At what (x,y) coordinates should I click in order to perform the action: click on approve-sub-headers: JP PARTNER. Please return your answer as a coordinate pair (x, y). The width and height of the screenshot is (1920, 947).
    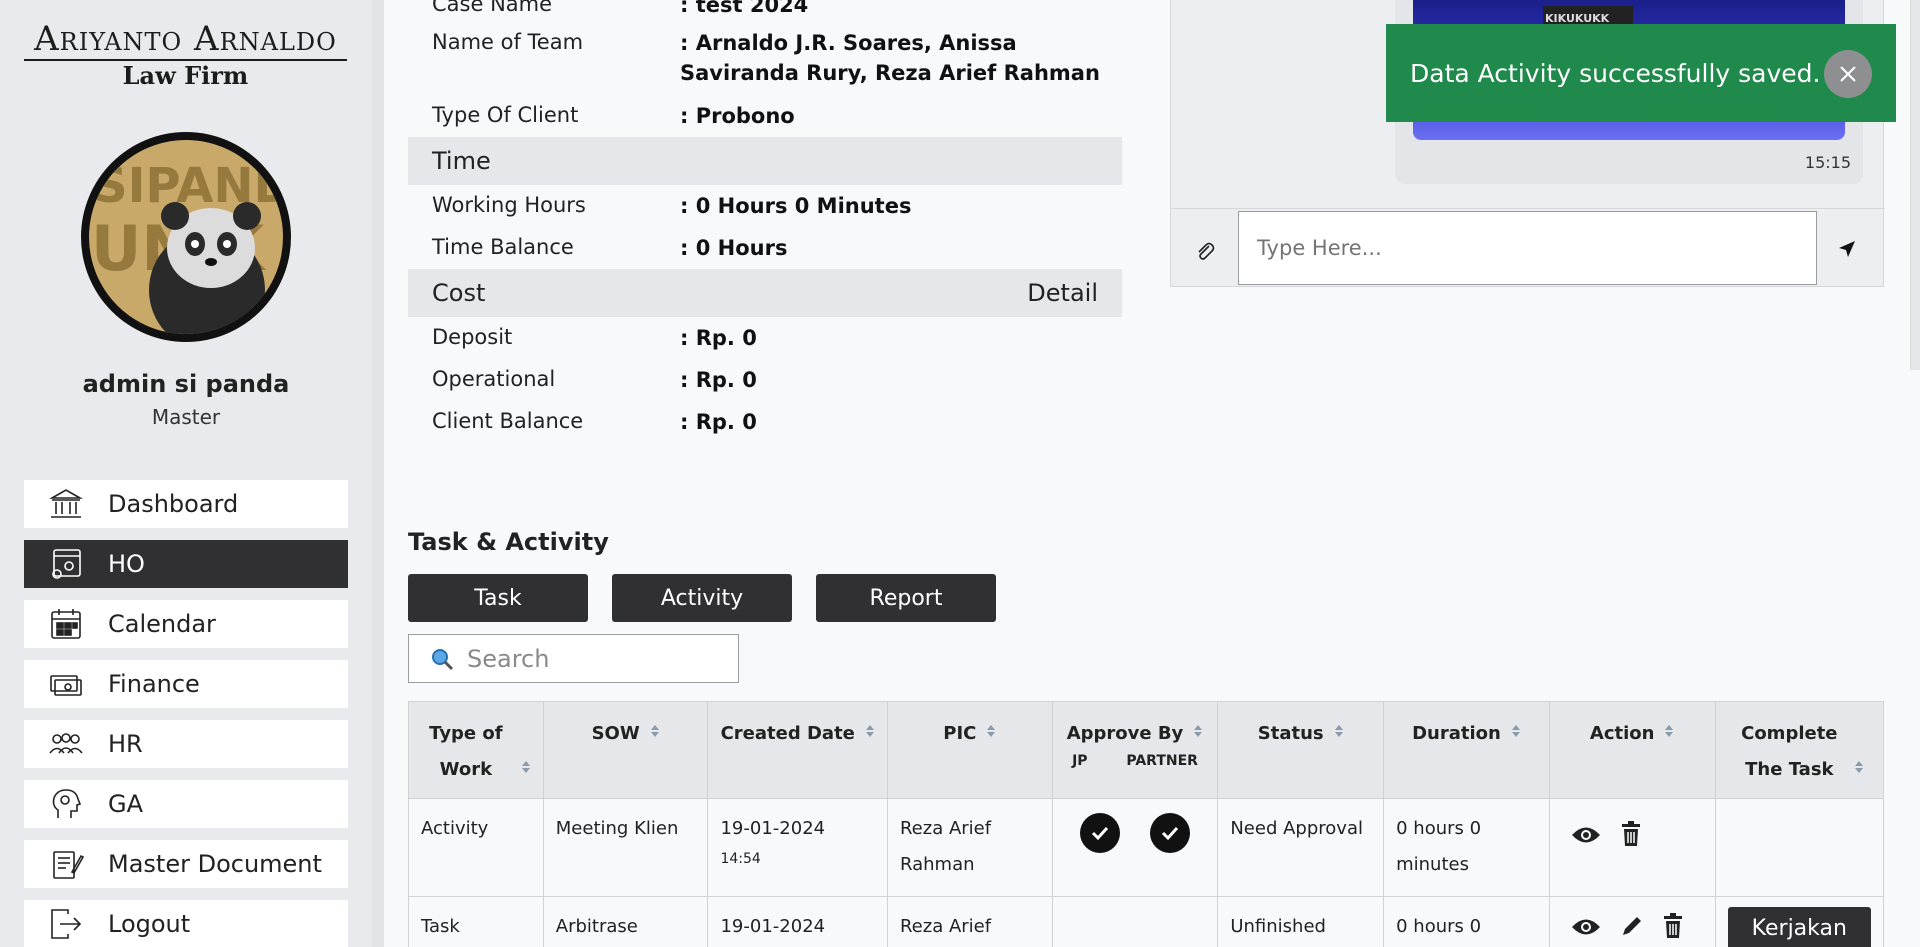
    Looking at the image, I should click on (1135, 761).